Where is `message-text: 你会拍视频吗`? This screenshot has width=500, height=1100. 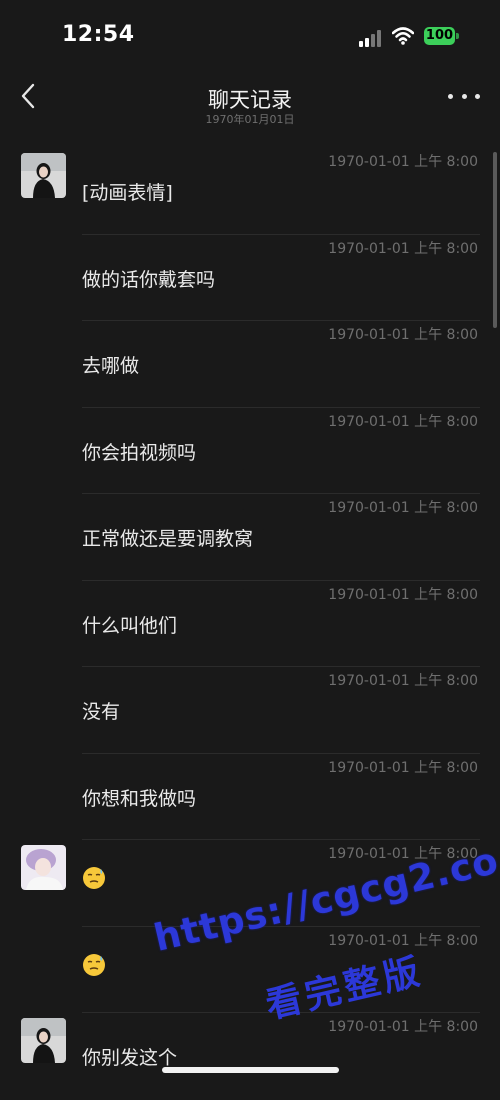 message-text: 你会拍视频吗 is located at coordinates (139, 451).